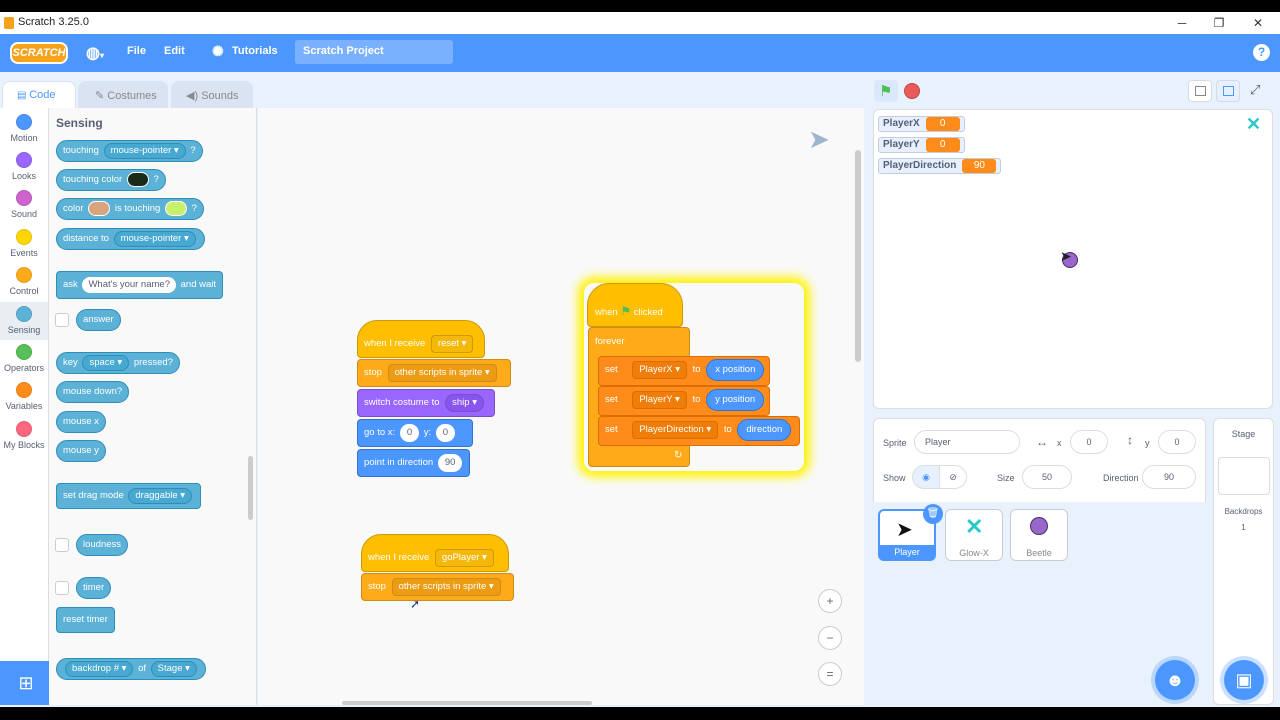 The width and height of the screenshot is (1280, 720). What do you see at coordinates (445, 433) in the screenshot?
I see `y-input: 0` at bounding box center [445, 433].